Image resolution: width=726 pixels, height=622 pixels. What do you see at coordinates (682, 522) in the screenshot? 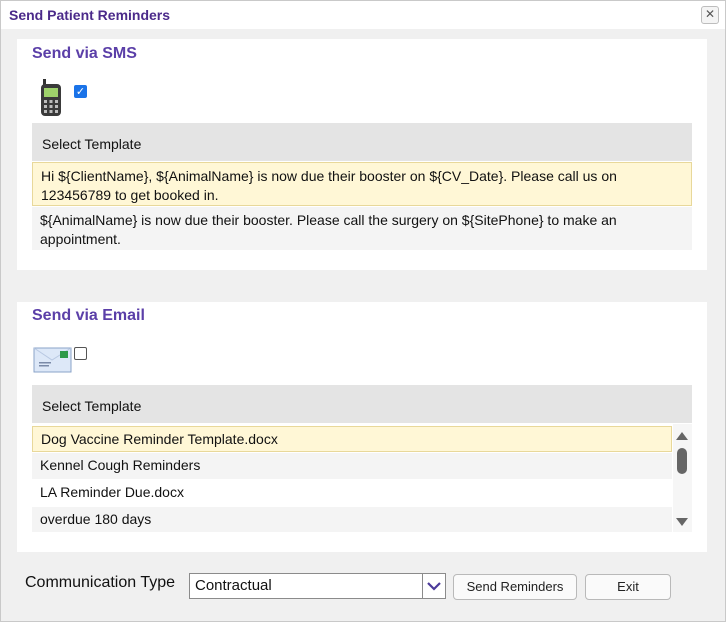
I see `scroll-down-icon` at bounding box center [682, 522].